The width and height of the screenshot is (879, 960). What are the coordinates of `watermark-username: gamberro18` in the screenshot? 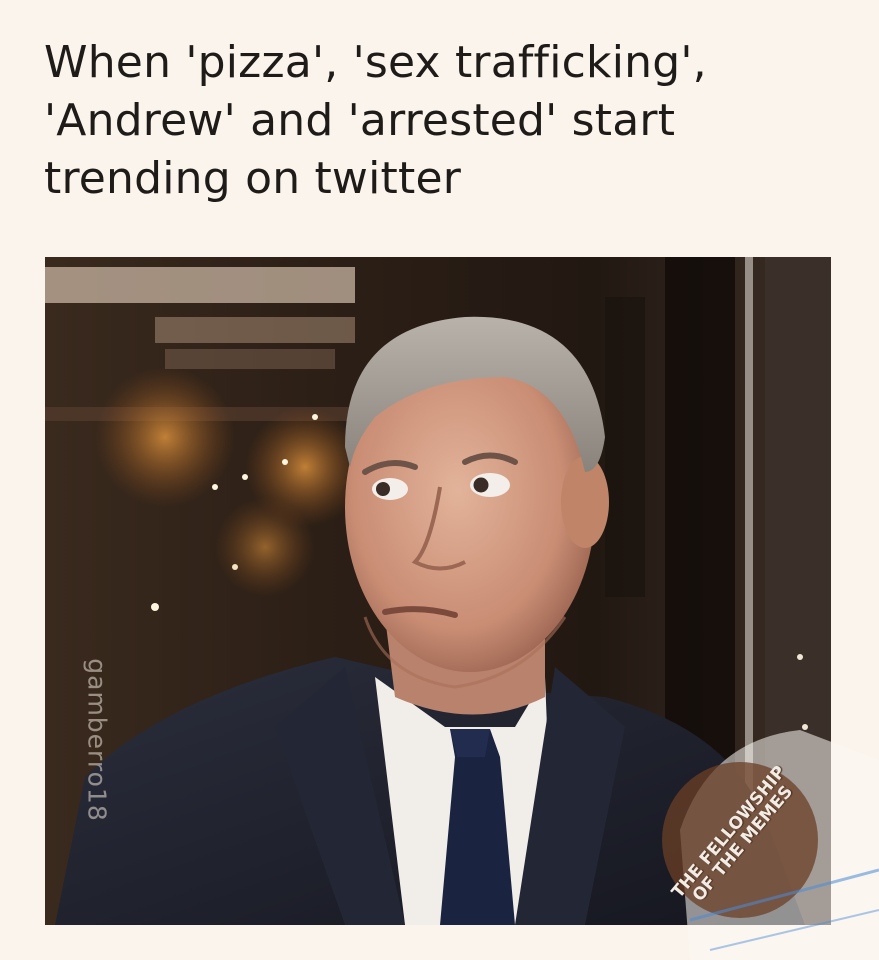 It's located at (97, 740).